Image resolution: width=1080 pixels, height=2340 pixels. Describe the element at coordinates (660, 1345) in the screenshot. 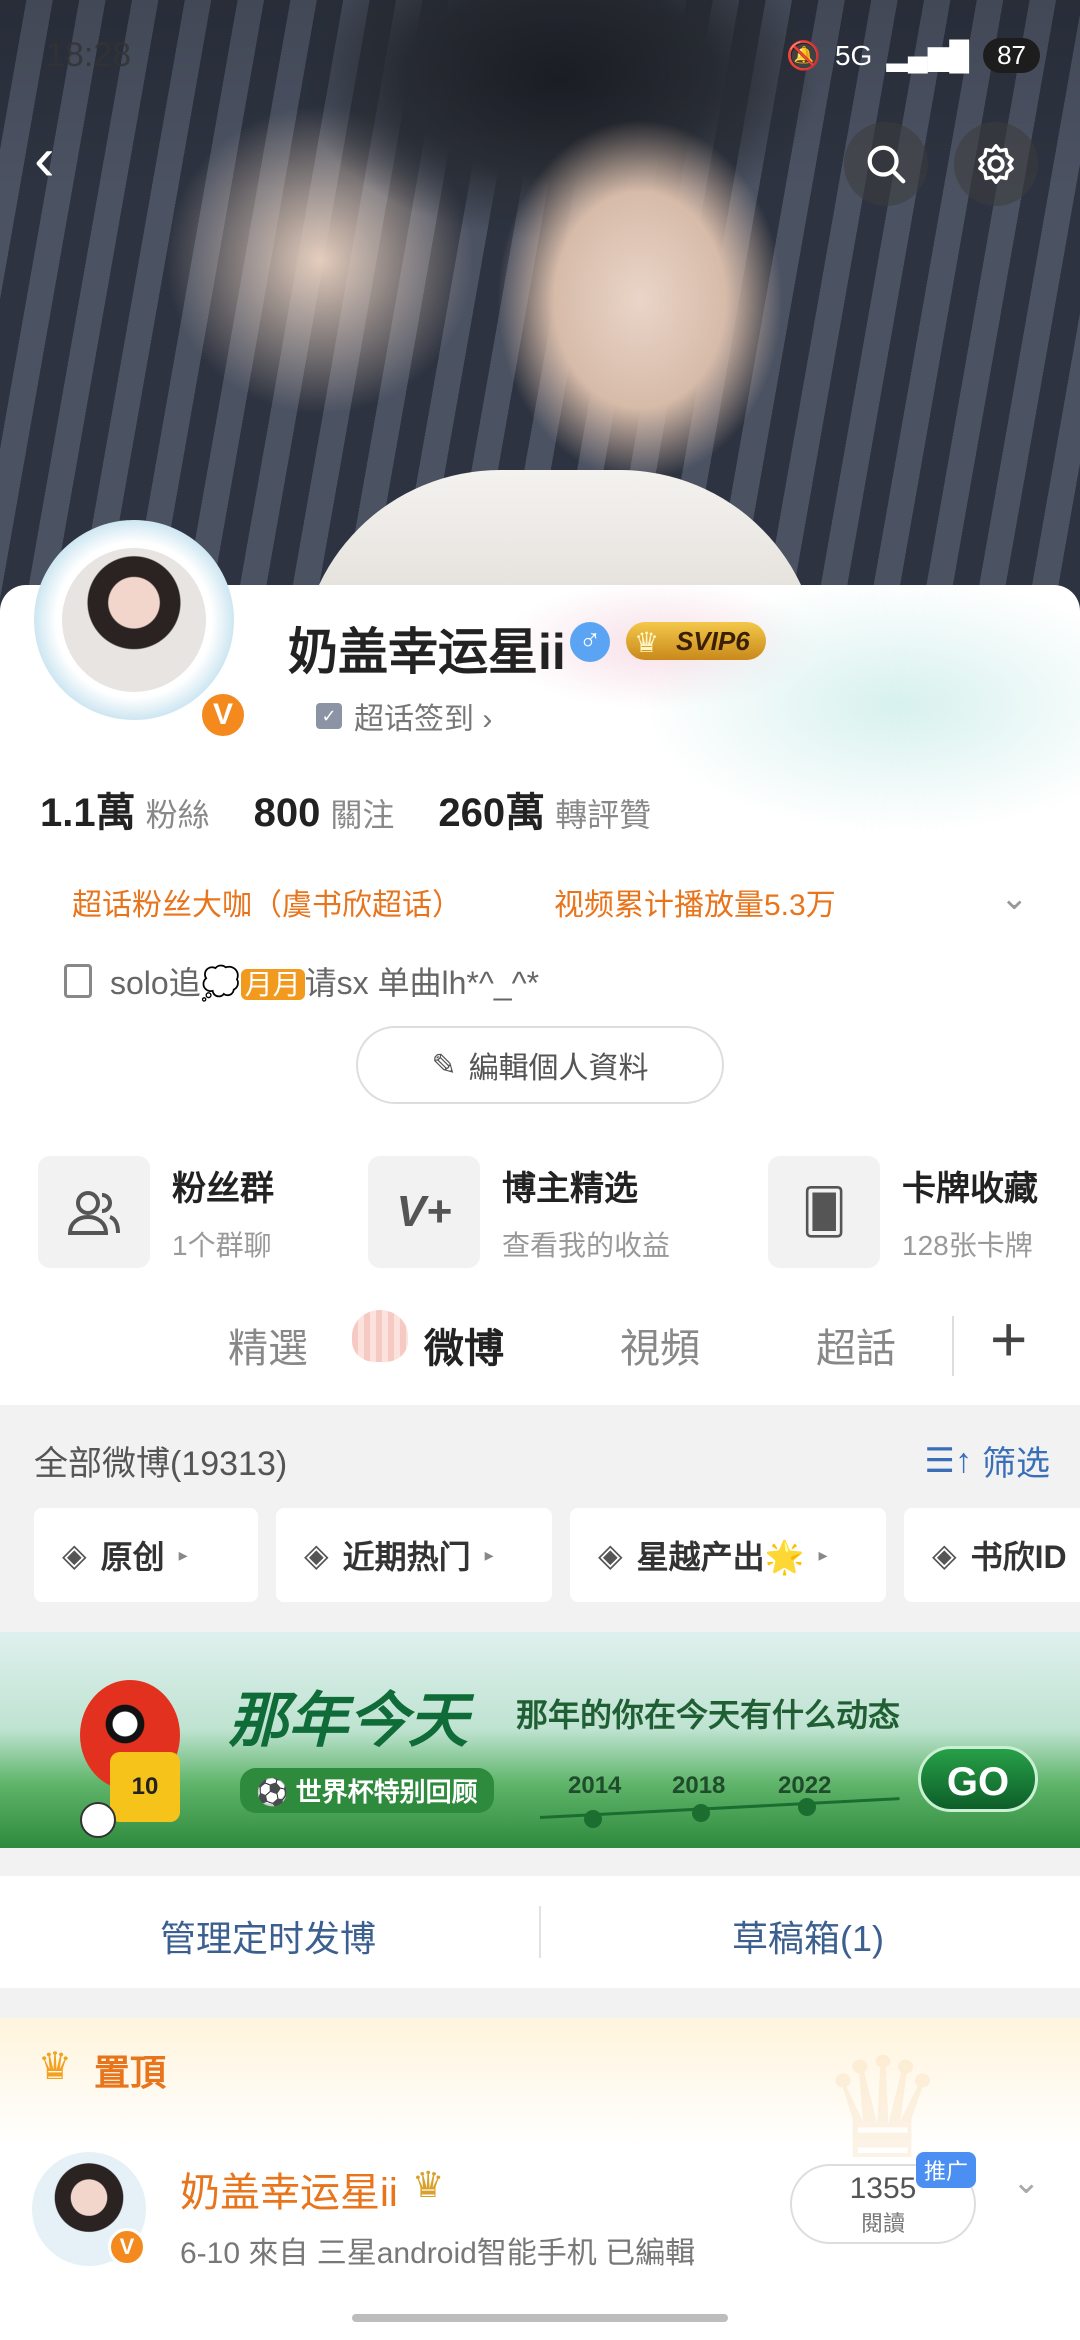

I see `tab-videos: 視頻` at that location.